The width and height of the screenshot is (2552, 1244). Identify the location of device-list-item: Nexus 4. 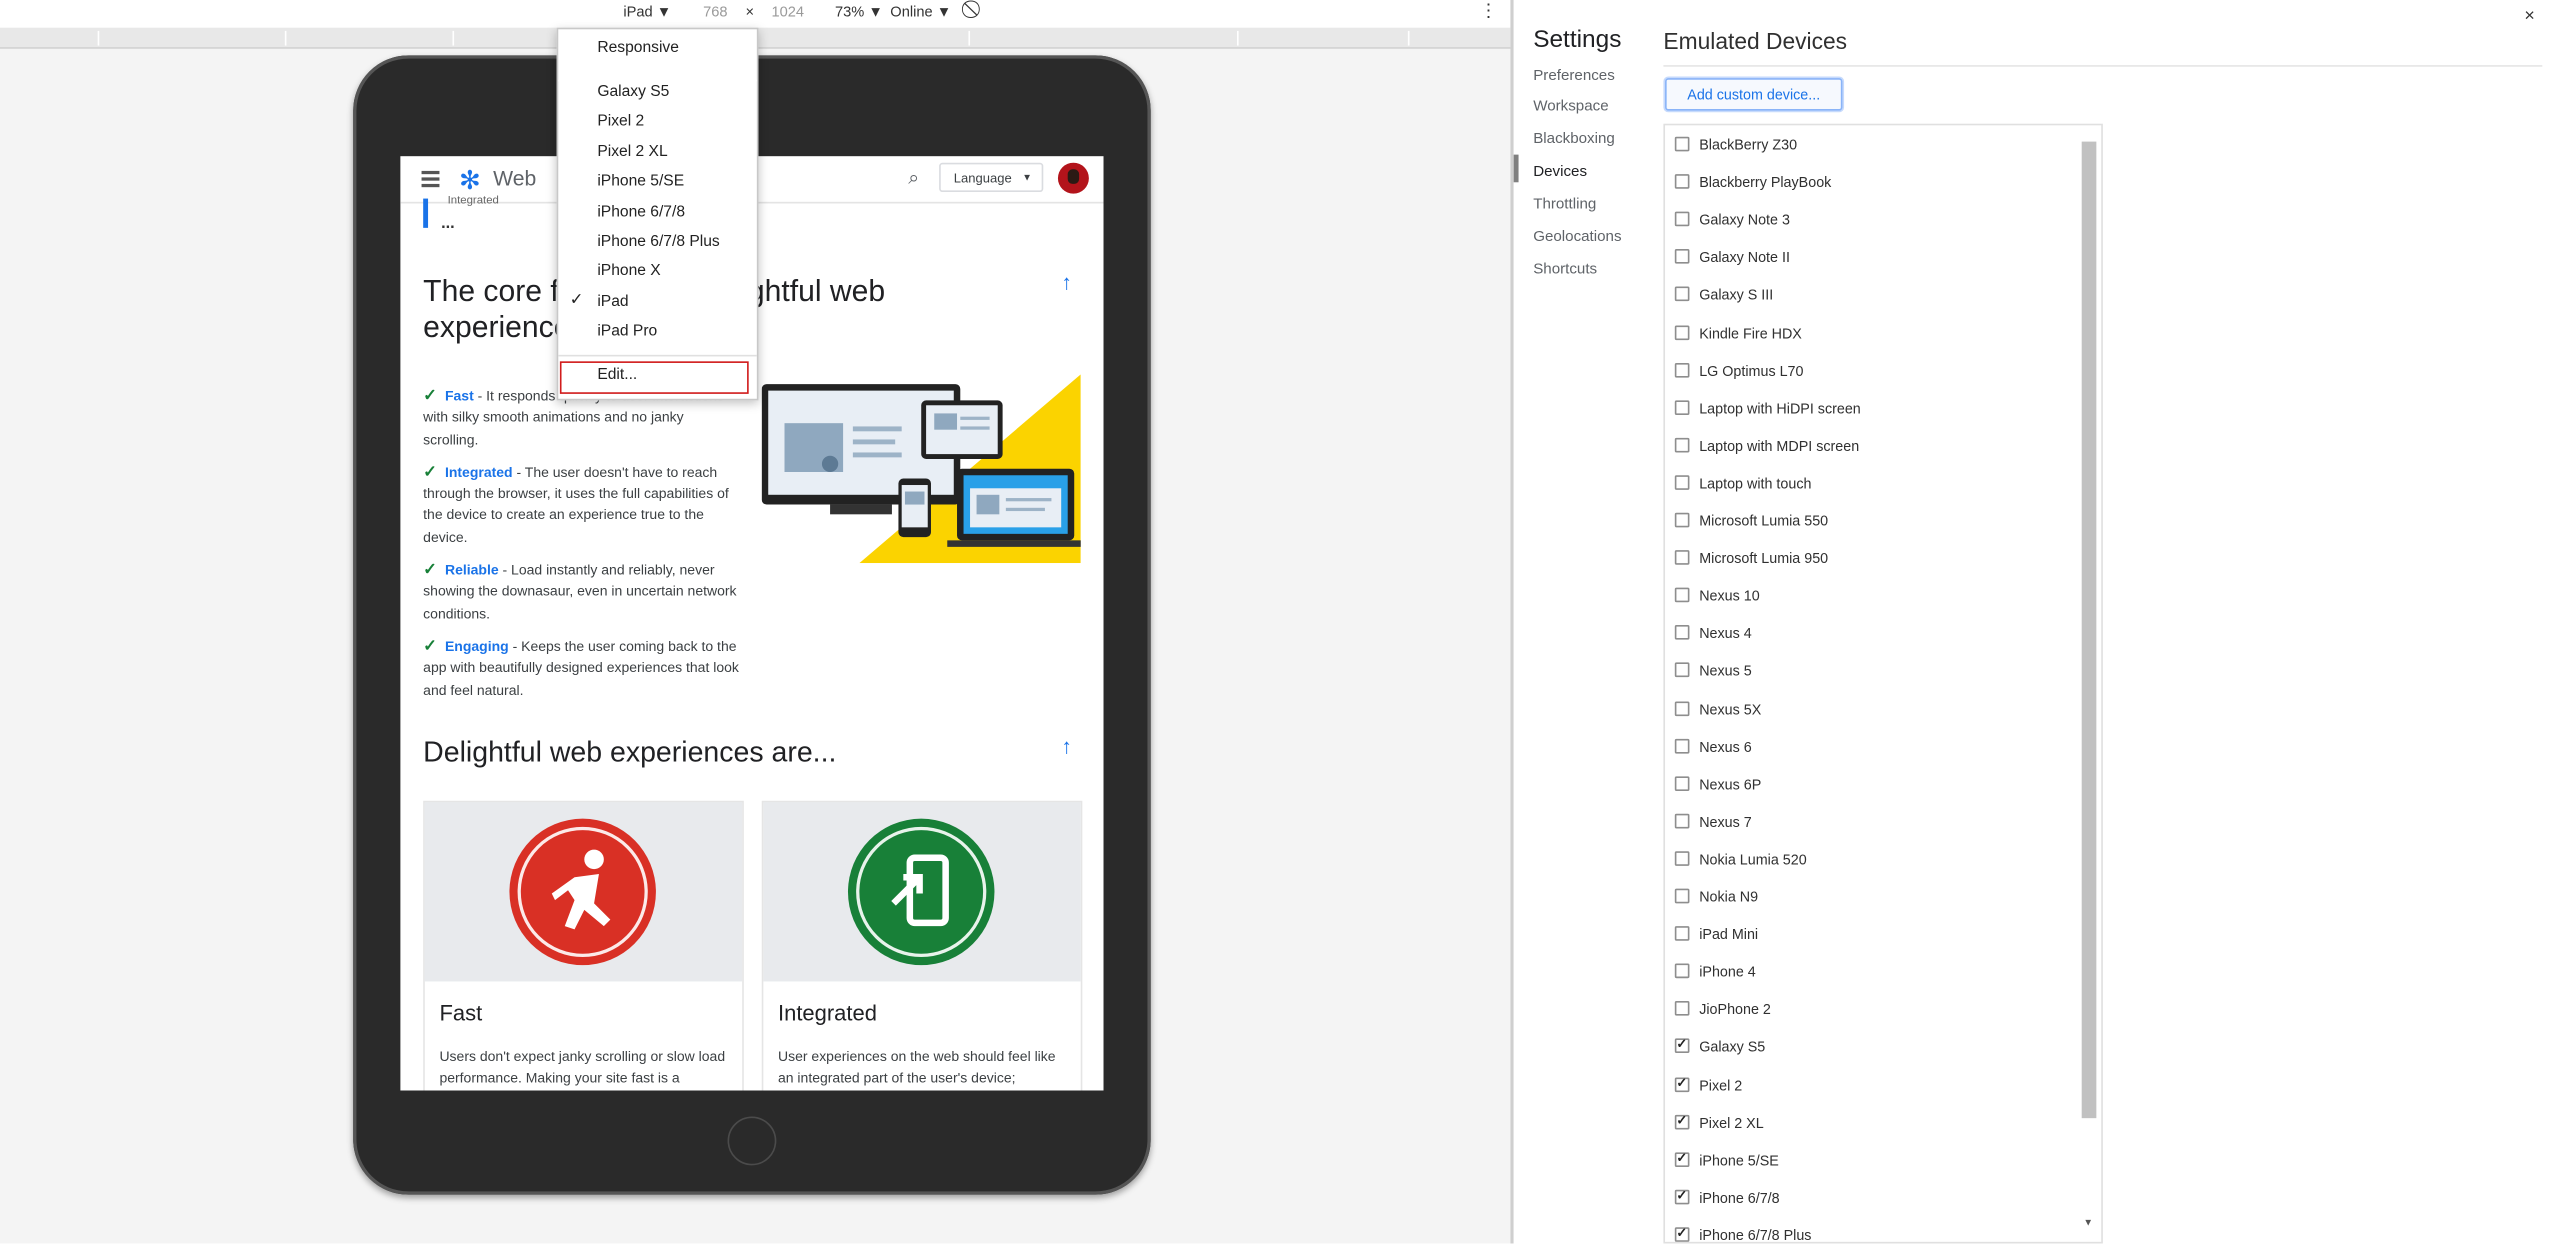
(1713, 633).